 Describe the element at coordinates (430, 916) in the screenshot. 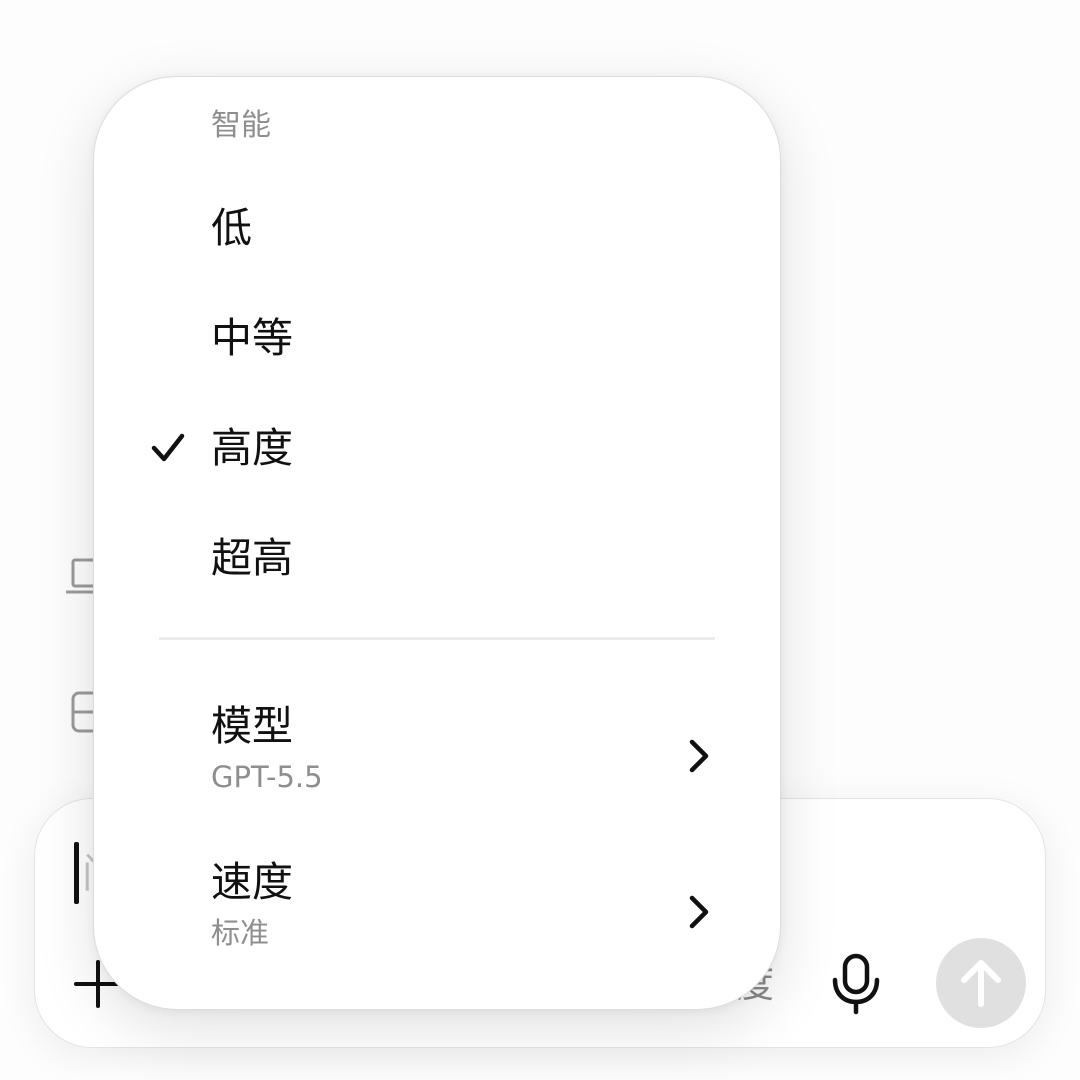

I see `menu-item-speed: 速度 标准` at that location.